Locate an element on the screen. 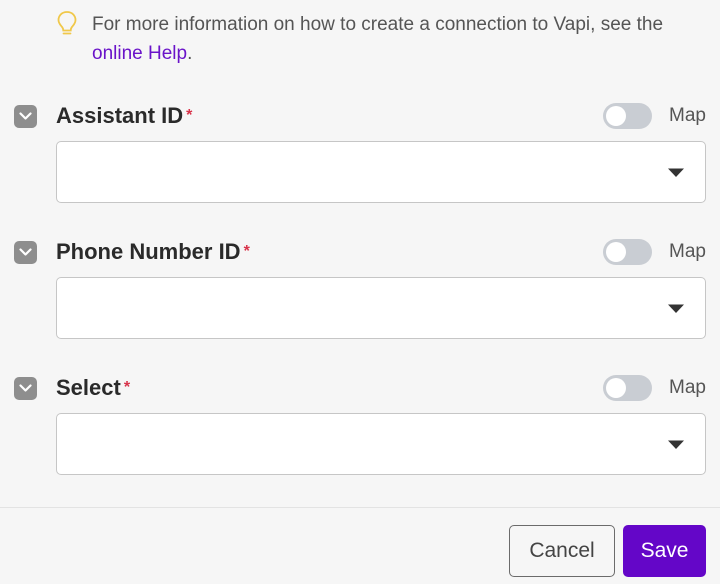 The height and width of the screenshot is (584, 720). lightbulb-icon is located at coordinates (67, 23).